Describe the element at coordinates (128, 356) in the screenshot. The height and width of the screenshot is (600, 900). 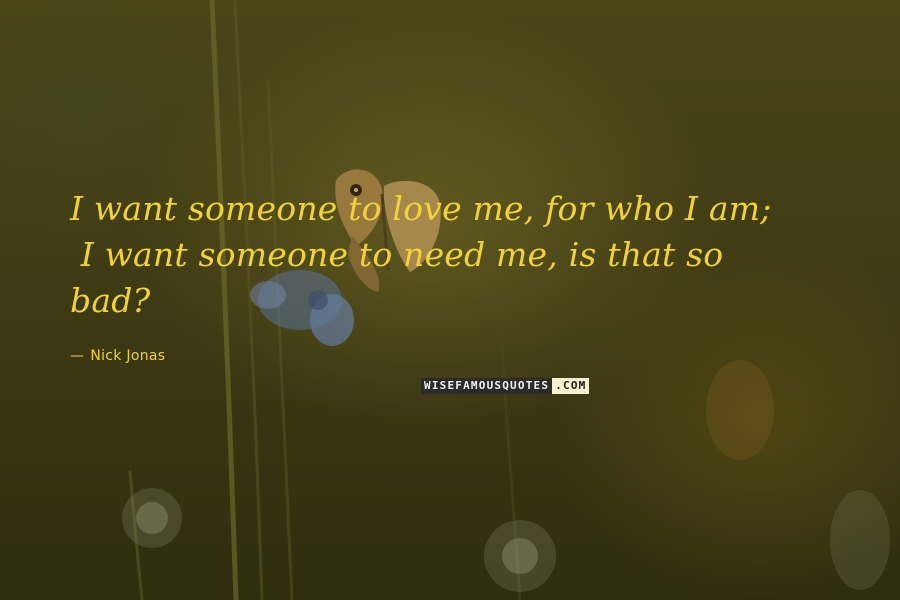
I see `author-name: Nick Jonas` at that location.